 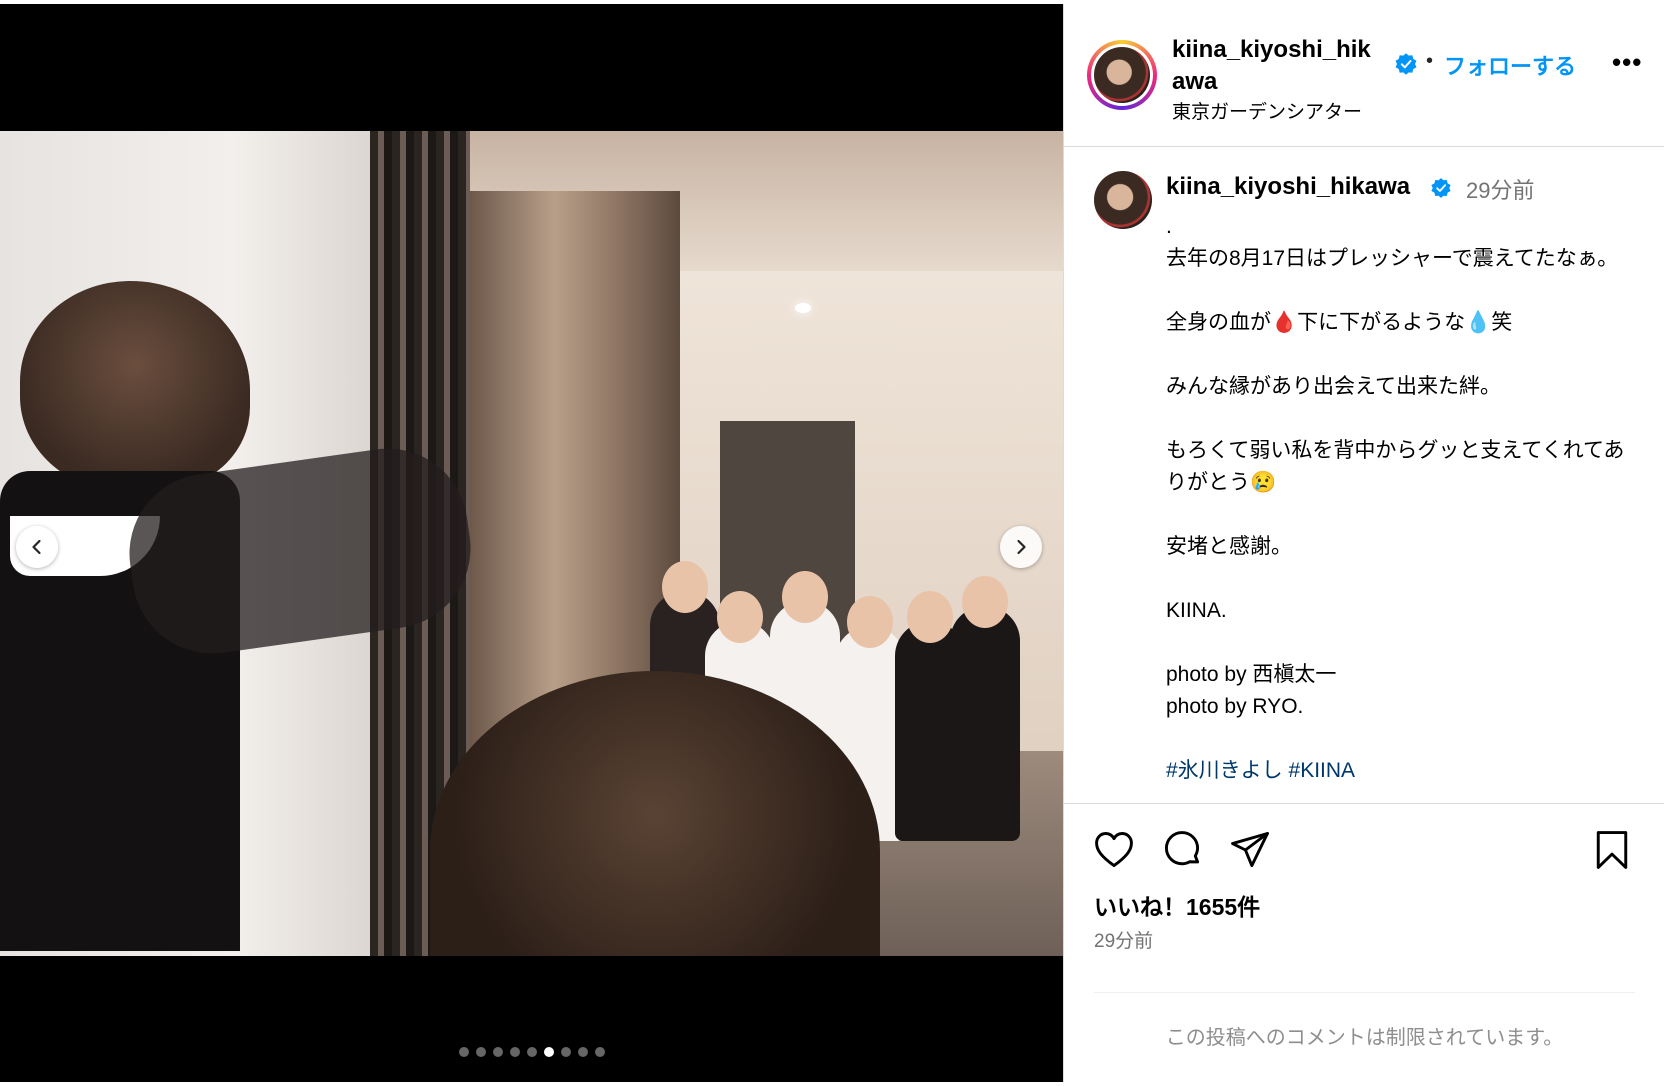 What do you see at coordinates (1250, 850) in the screenshot?
I see `share-icon` at bounding box center [1250, 850].